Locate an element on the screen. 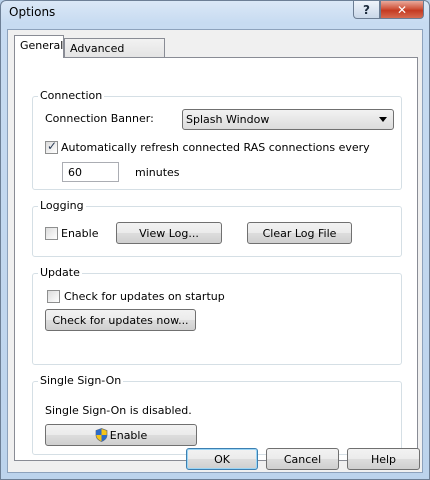 This screenshot has height=480, width=430. logging-legend: Logging is located at coordinates (62, 205).